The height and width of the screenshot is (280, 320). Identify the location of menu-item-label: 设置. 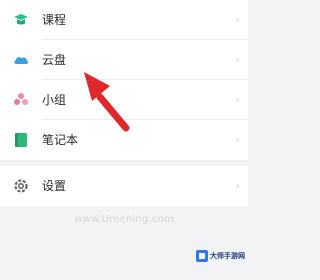
(54, 186).